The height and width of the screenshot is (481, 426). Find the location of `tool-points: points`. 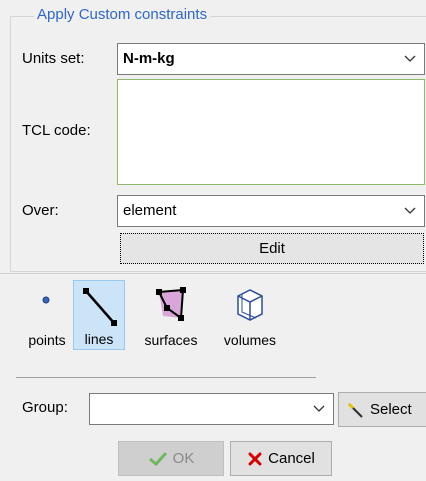

tool-points: points is located at coordinates (47, 315).